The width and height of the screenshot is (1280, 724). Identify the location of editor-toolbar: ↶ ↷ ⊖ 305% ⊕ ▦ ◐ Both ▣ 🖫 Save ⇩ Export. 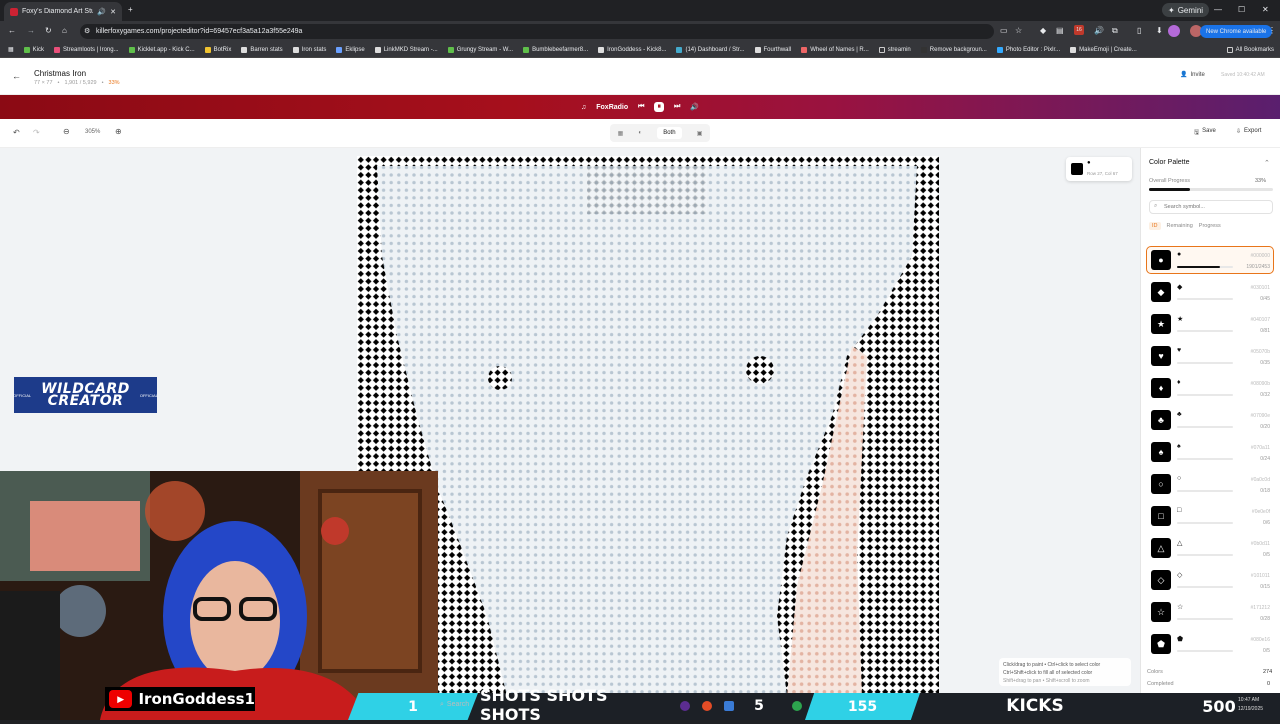
(640, 133).